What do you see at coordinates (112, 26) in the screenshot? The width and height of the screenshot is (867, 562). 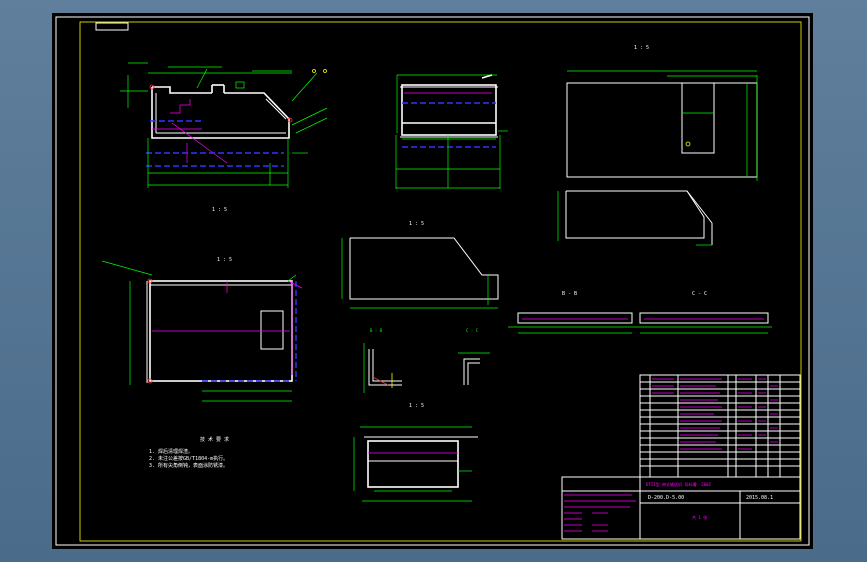 I see `frame-tag` at bounding box center [112, 26].